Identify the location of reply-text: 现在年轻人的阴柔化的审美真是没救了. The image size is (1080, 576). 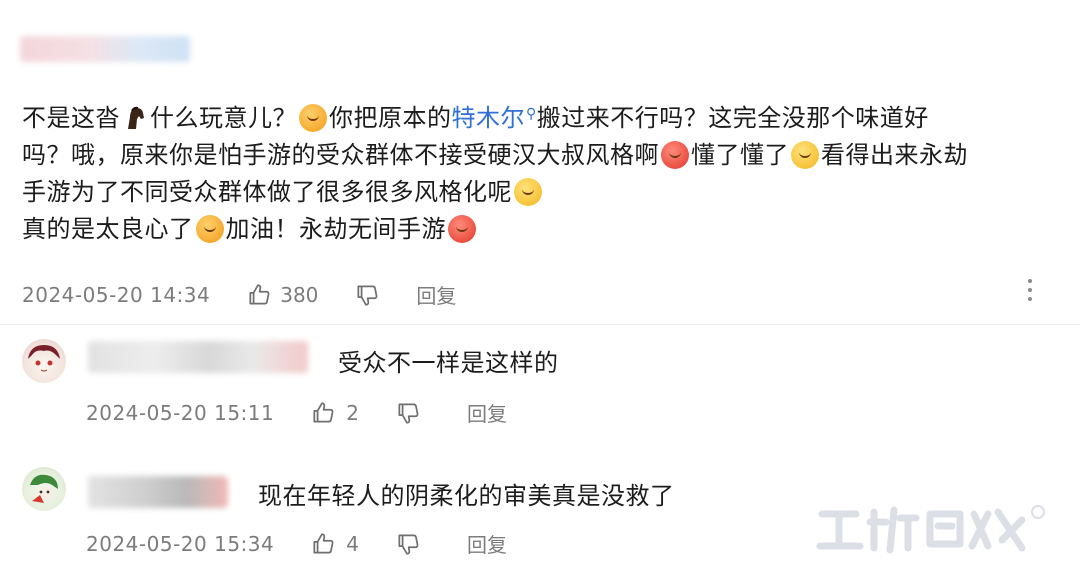
(466, 496).